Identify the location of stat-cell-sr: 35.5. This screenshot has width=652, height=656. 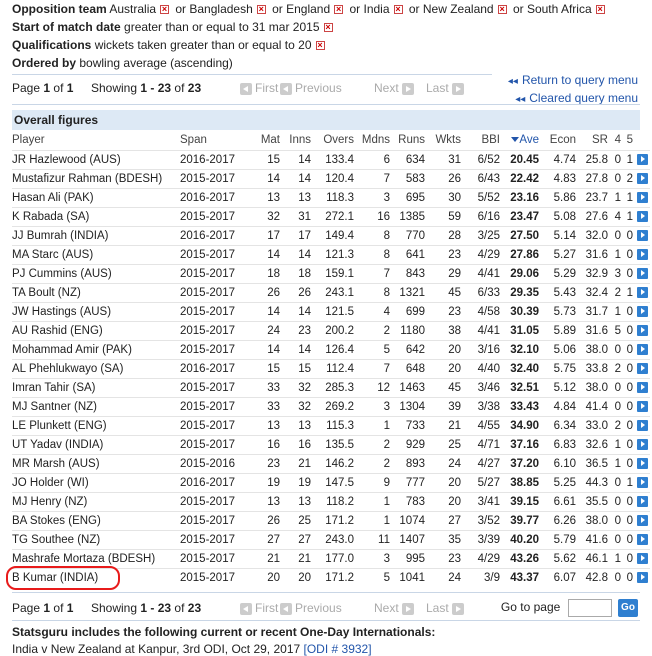
(592, 501).